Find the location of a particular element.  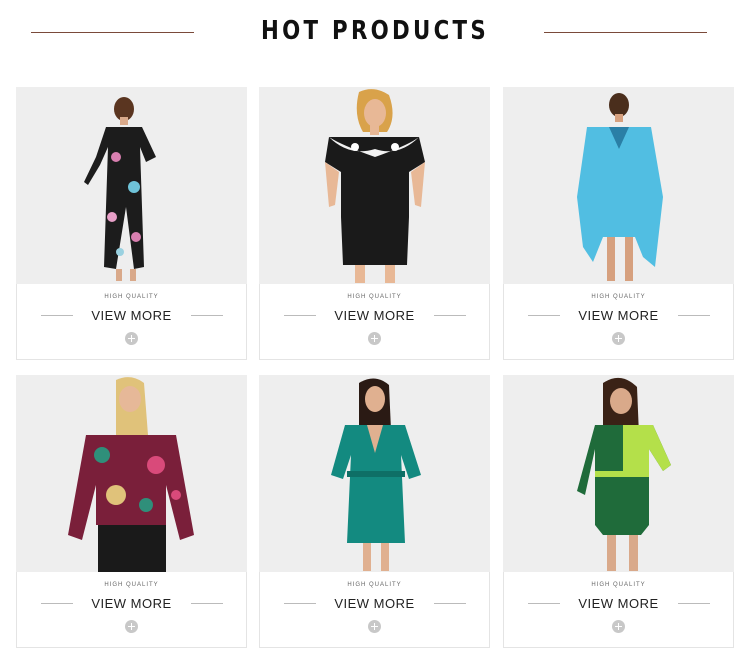

section-header: HOT PRODUCTS is located at coordinates (375, 35).